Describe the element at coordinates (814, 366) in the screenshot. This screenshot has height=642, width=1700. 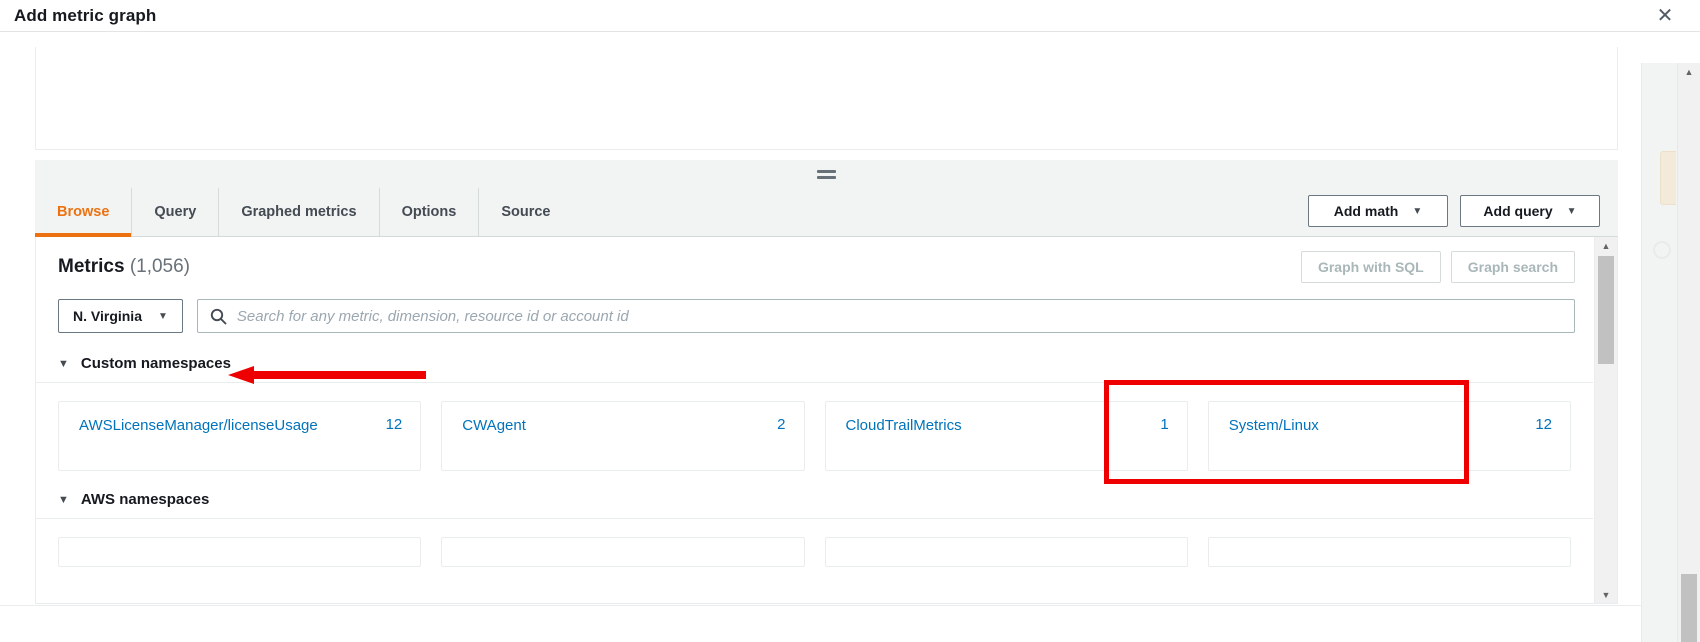
I see `section-custom-namespaces: ▼ Custom namespaces` at that location.